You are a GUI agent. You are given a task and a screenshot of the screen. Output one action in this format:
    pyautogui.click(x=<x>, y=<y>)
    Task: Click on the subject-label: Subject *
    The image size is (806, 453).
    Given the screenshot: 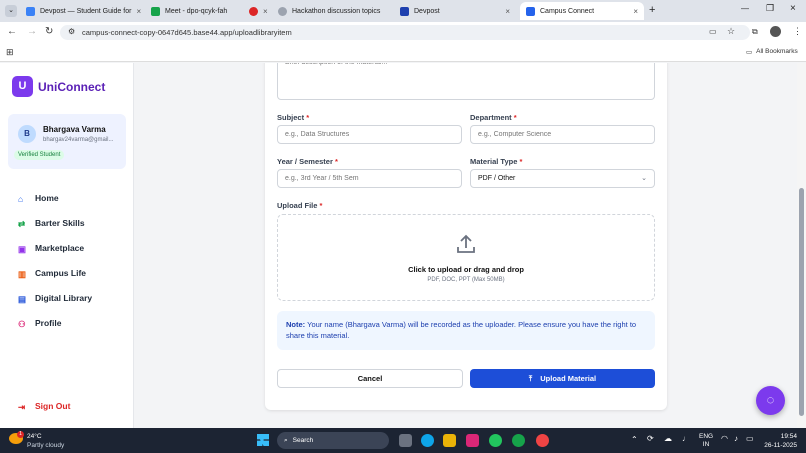 What is the action you would take?
    pyautogui.click(x=293, y=117)
    